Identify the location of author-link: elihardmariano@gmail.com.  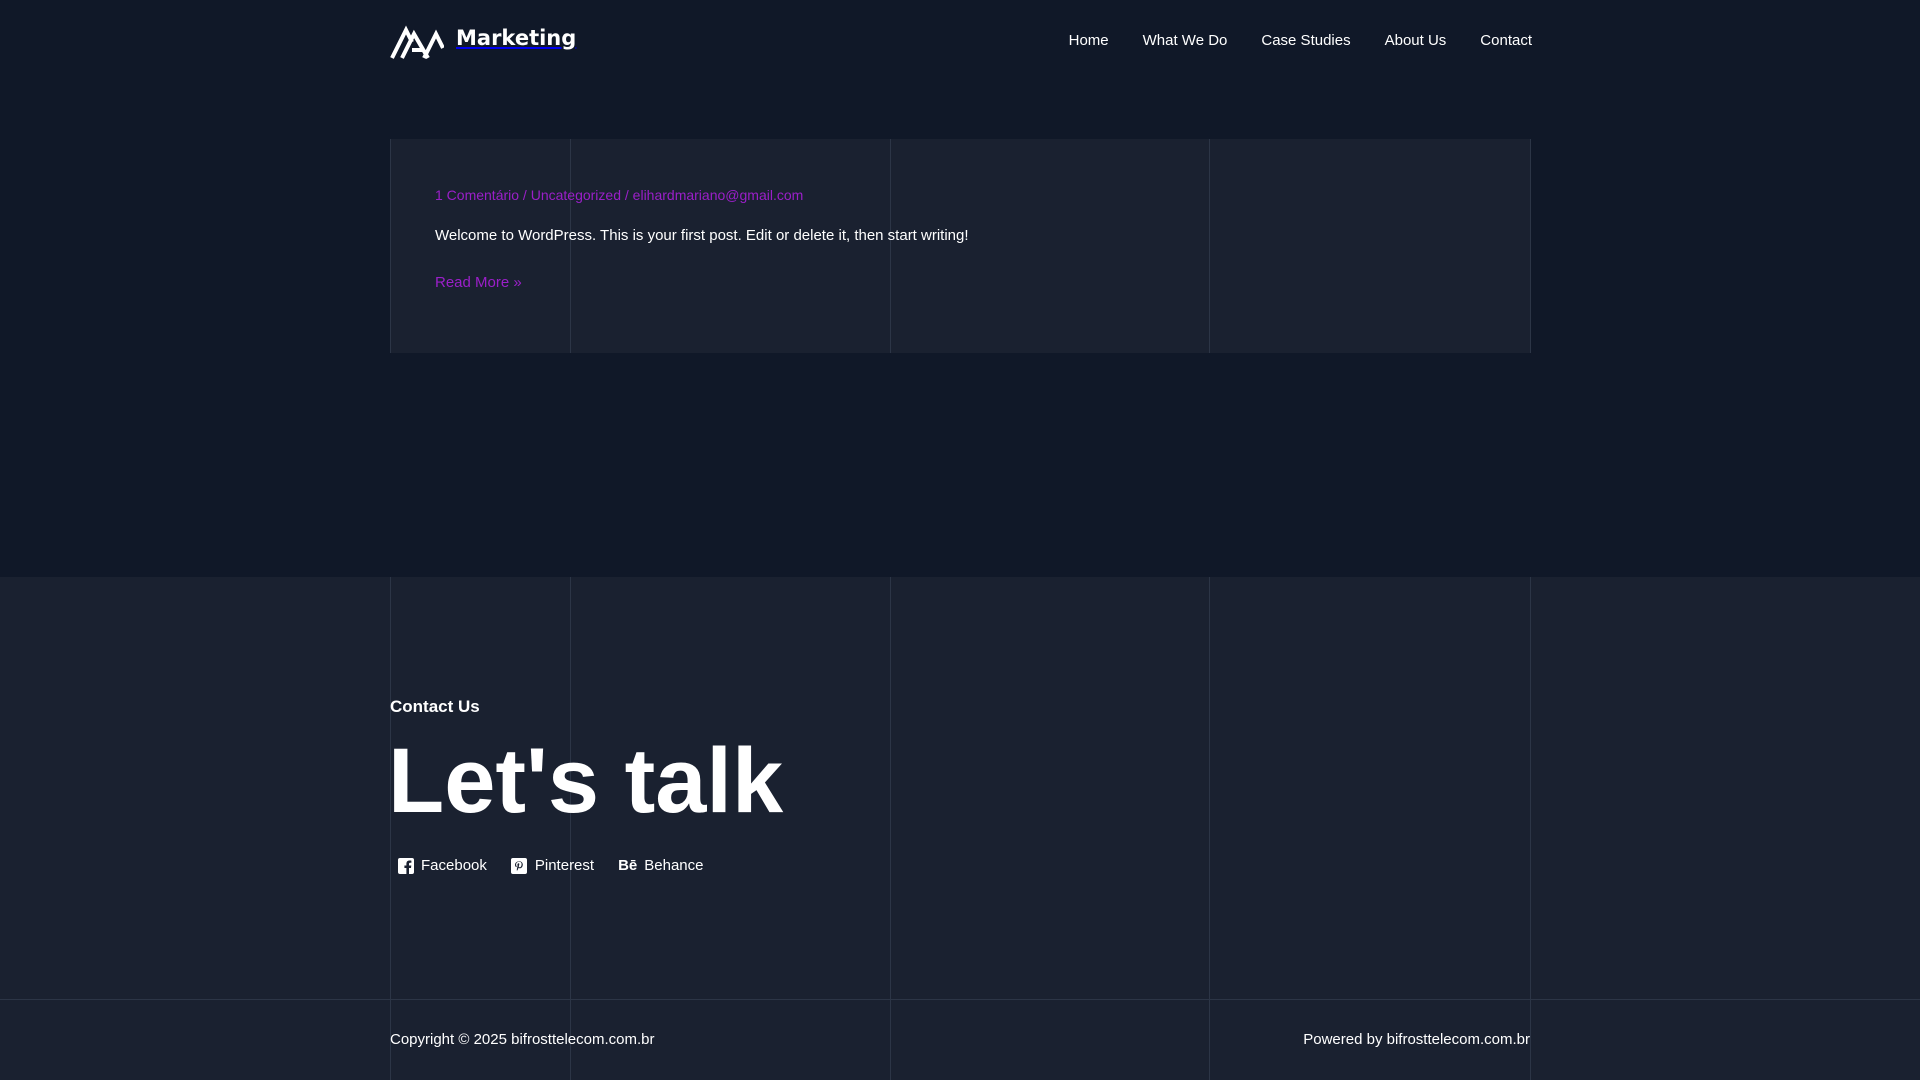
(718, 195).